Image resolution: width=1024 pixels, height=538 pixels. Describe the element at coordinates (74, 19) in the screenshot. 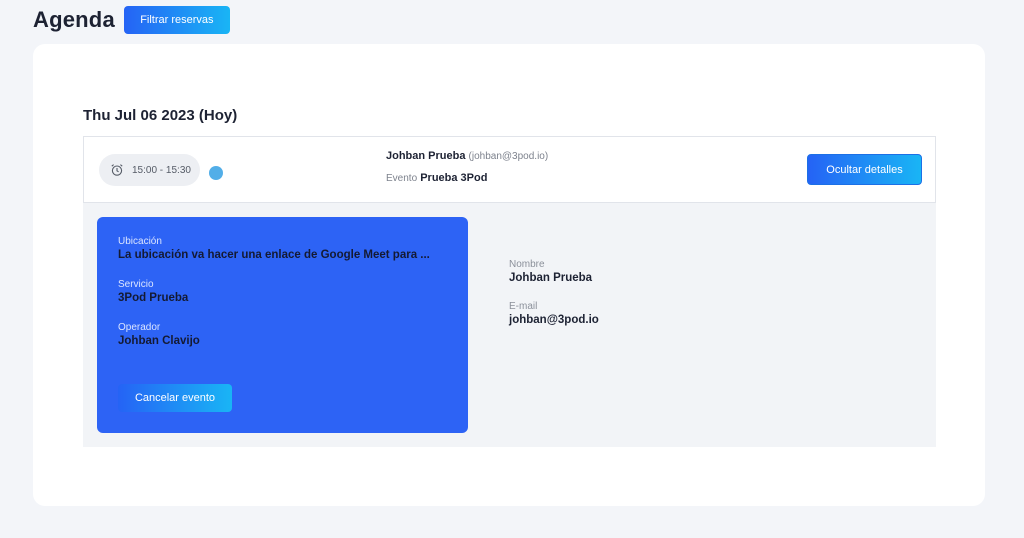

I see `page-title: Agenda` at that location.